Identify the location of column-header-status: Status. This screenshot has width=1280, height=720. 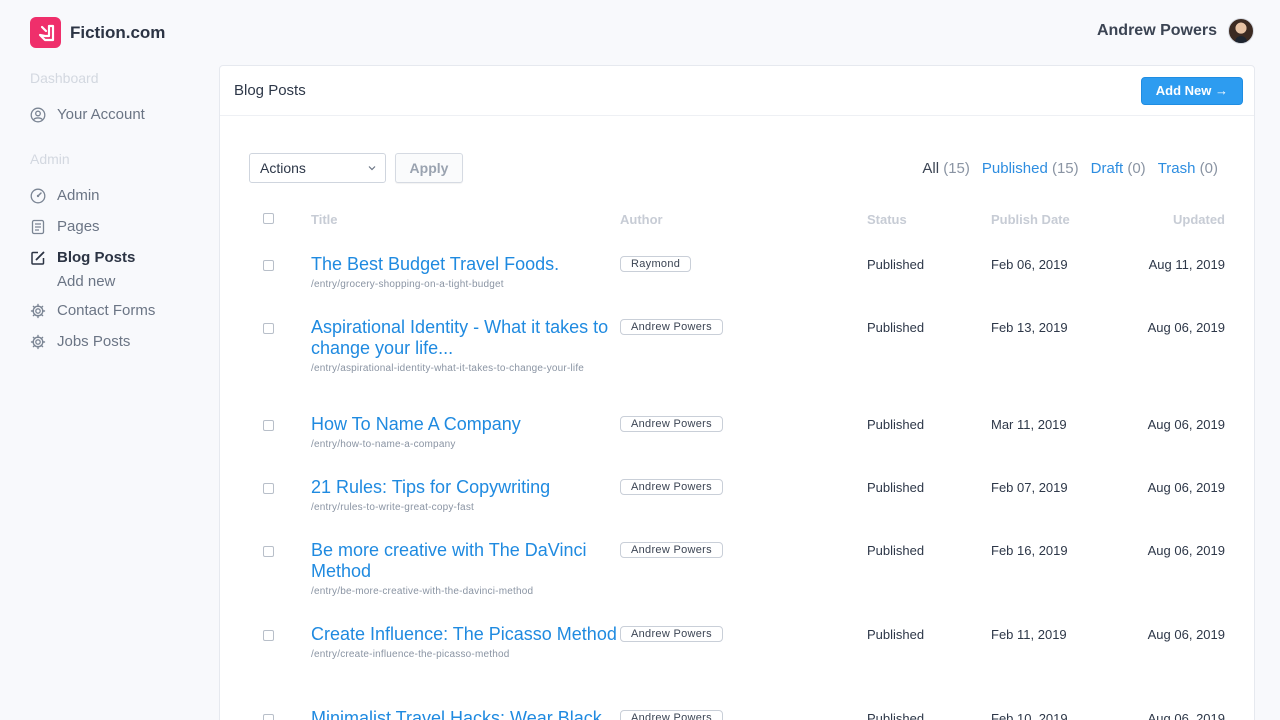
(929, 219).